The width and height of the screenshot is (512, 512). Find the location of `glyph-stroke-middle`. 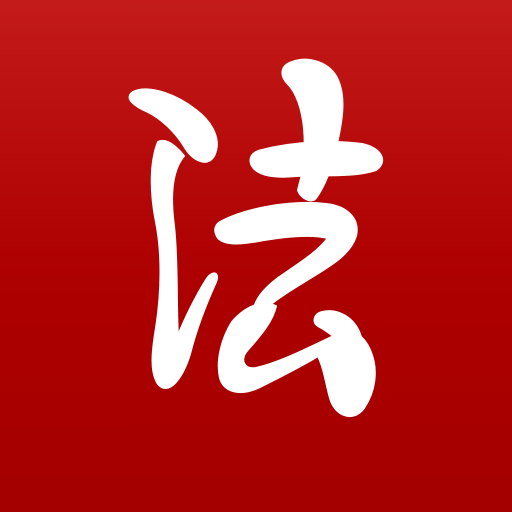

glyph-stroke-middle is located at coordinates (286, 261).